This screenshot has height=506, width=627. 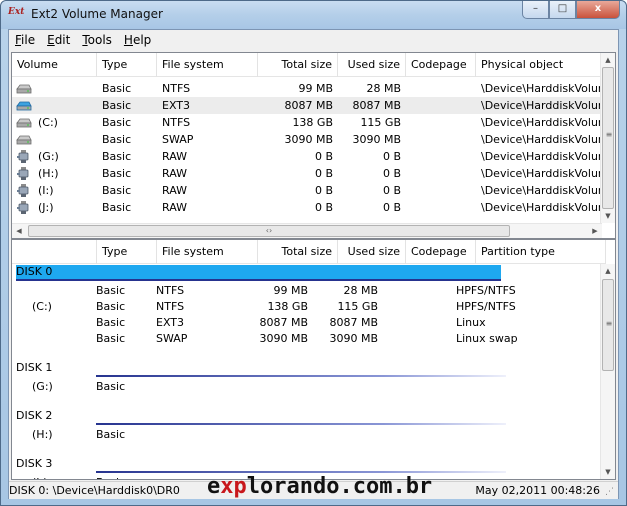 What do you see at coordinates (487, 338) in the screenshot?
I see `partition-ptype-cell: Linux swap` at bounding box center [487, 338].